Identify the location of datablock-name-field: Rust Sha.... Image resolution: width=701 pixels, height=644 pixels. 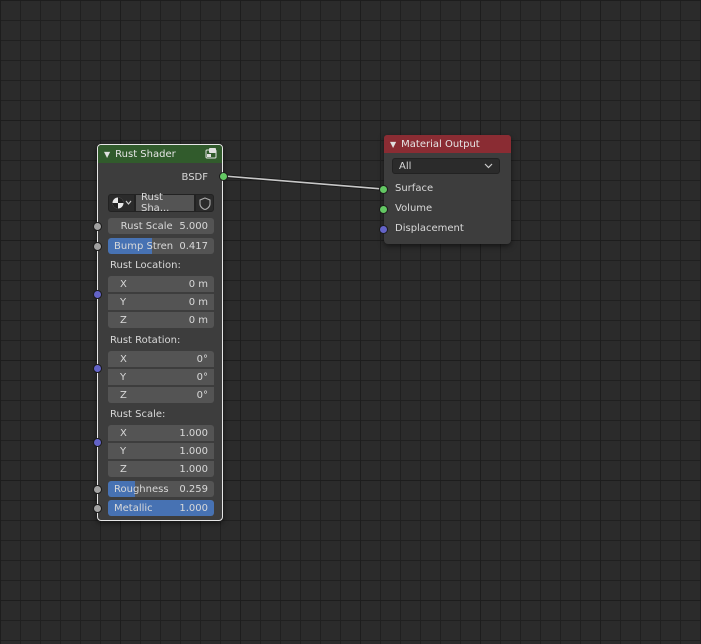
(165, 203).